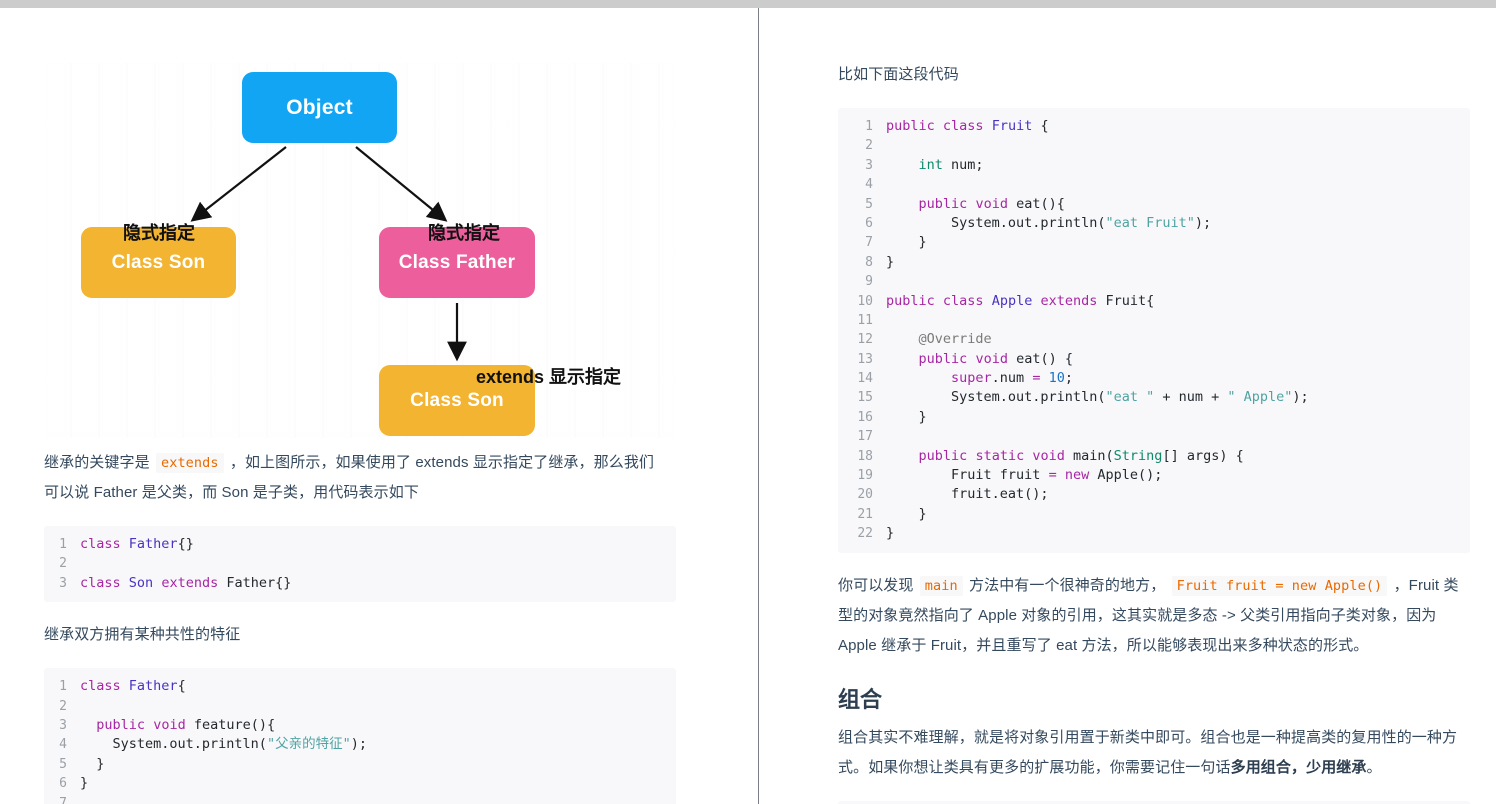  I want to click on code-text: System.out.println("eat Fruit");, so click(1049, 222).